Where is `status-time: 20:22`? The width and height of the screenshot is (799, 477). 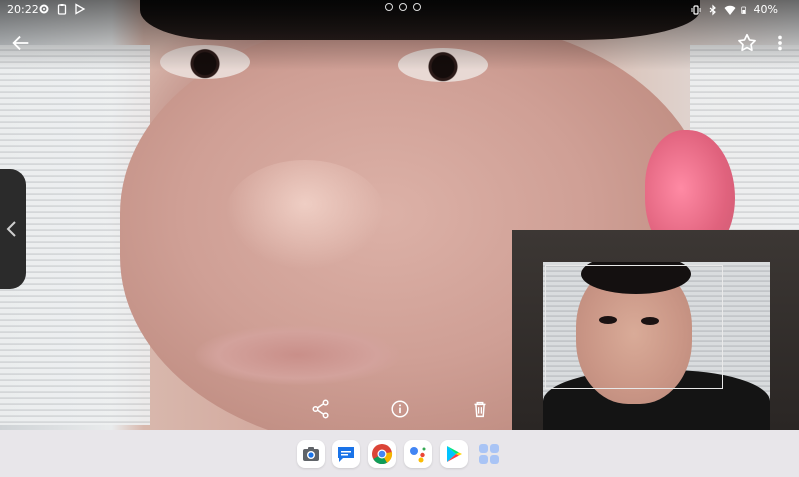 status-time: 20:22 is located at coordinates (23, 9).